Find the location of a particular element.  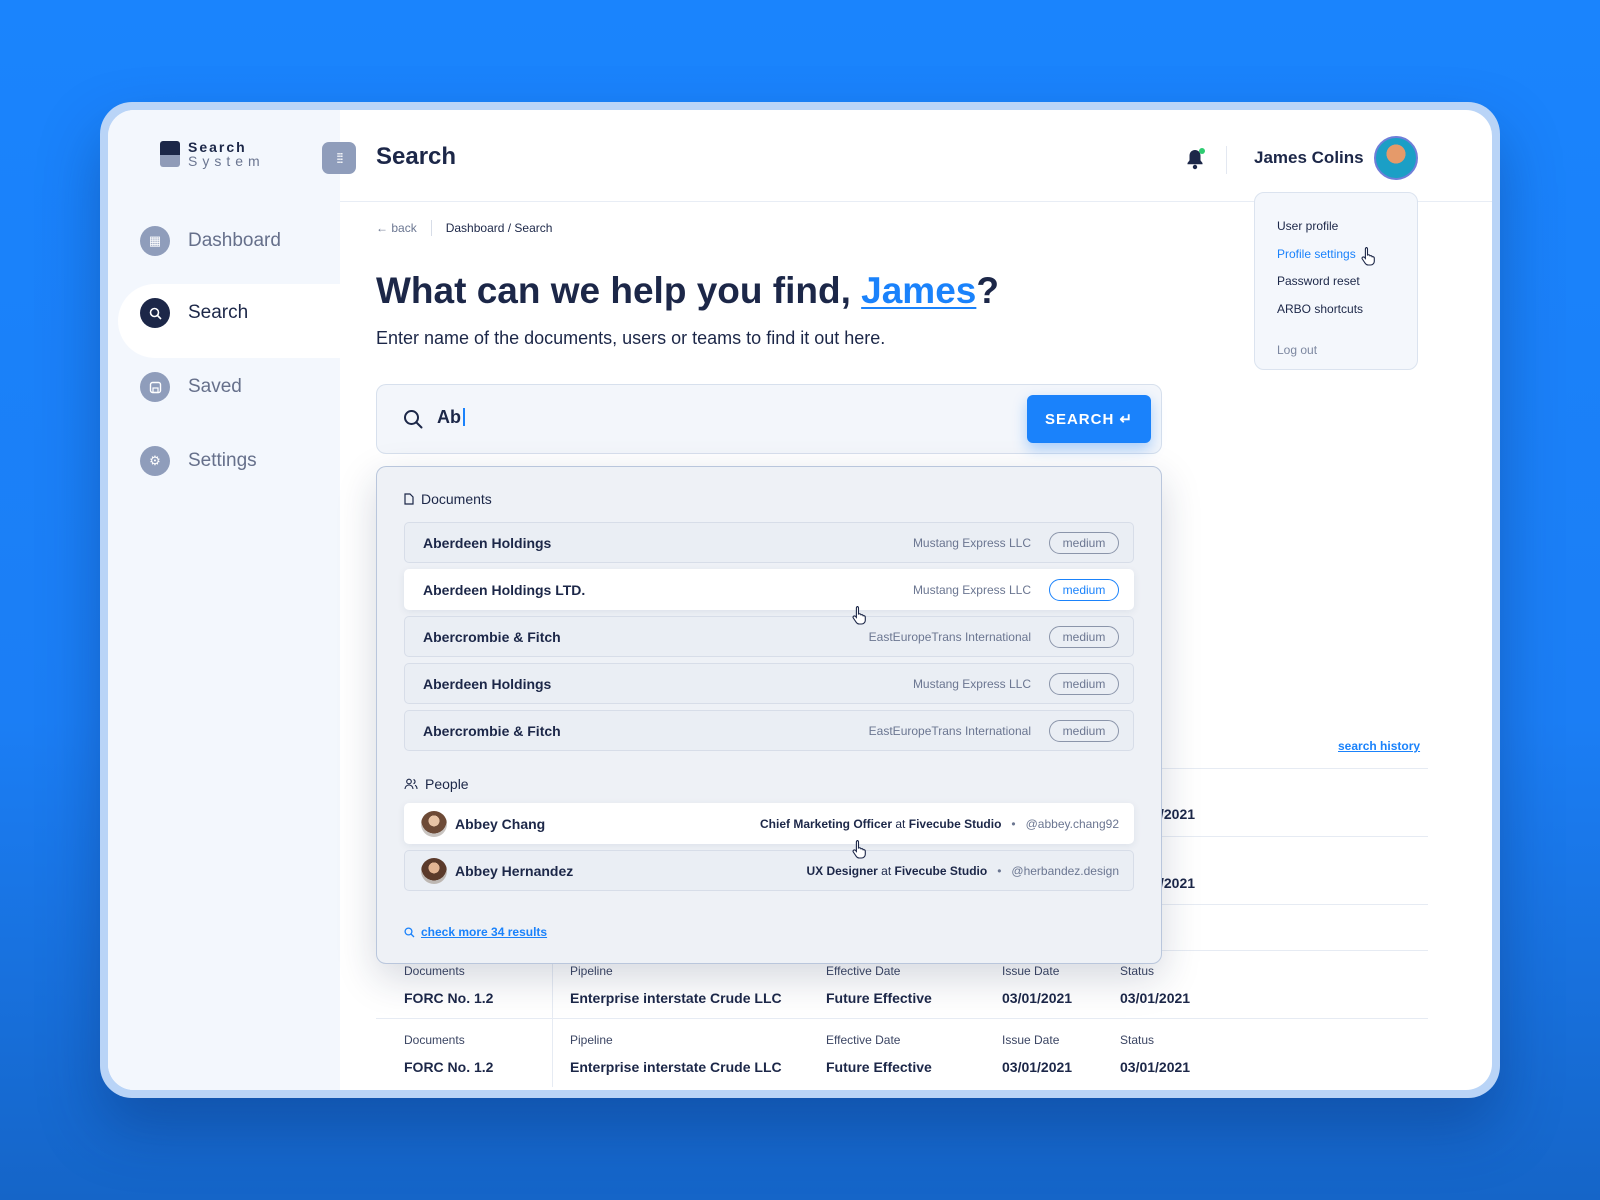

notification-bell-icon is located at coordinates (1195, 159).